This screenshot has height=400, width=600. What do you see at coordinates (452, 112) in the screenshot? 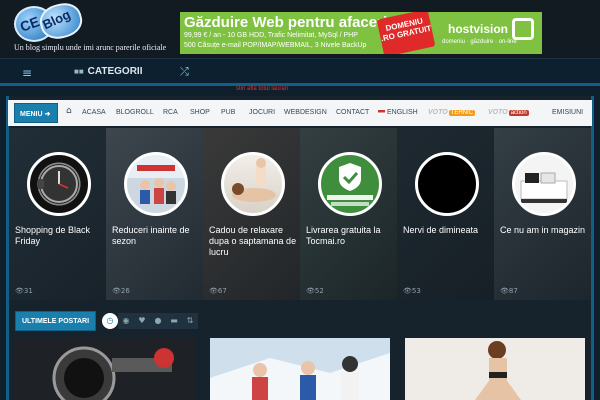
I see `menu-item-voto-tehnic: VOTO TEHNIC` at bounding box center [452, 112].